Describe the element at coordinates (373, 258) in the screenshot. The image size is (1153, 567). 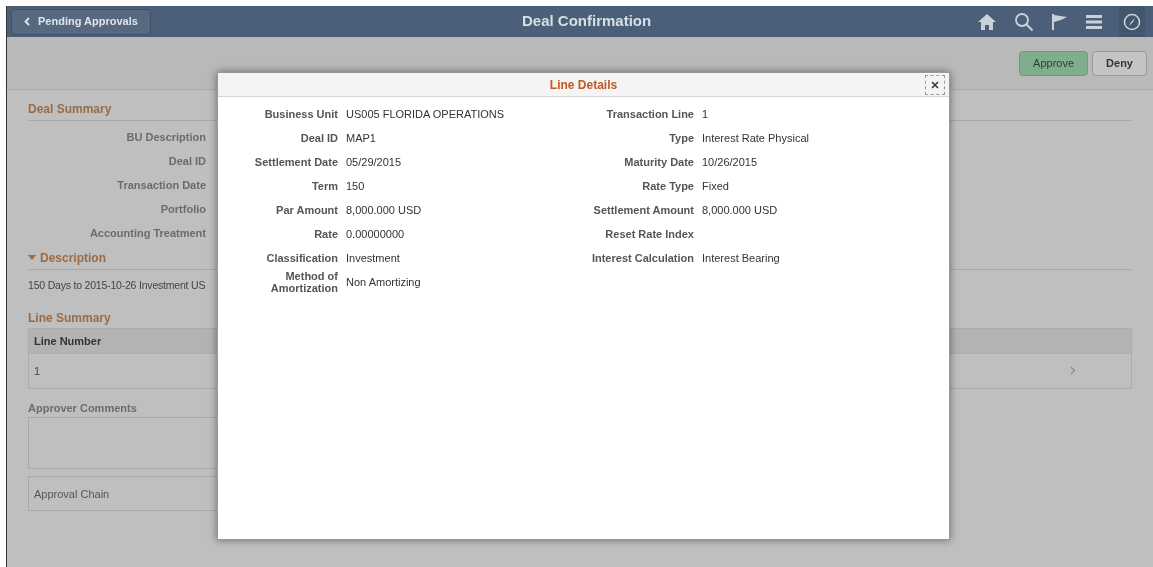
I see `field-value: Investment` at that location.